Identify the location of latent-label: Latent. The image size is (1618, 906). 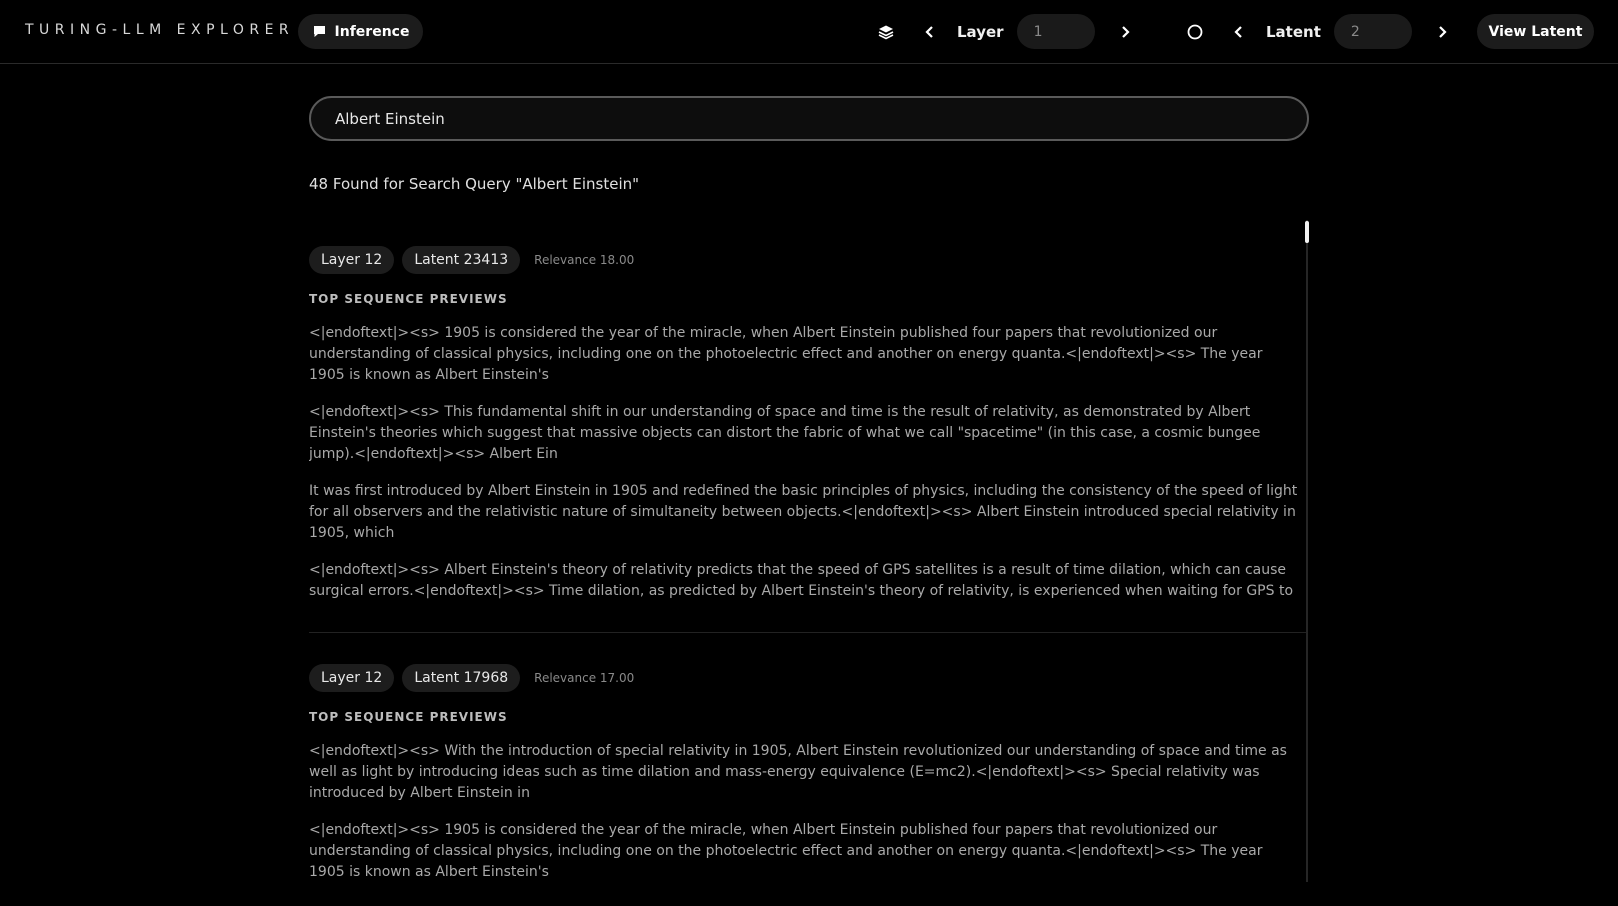
(1293, 31).